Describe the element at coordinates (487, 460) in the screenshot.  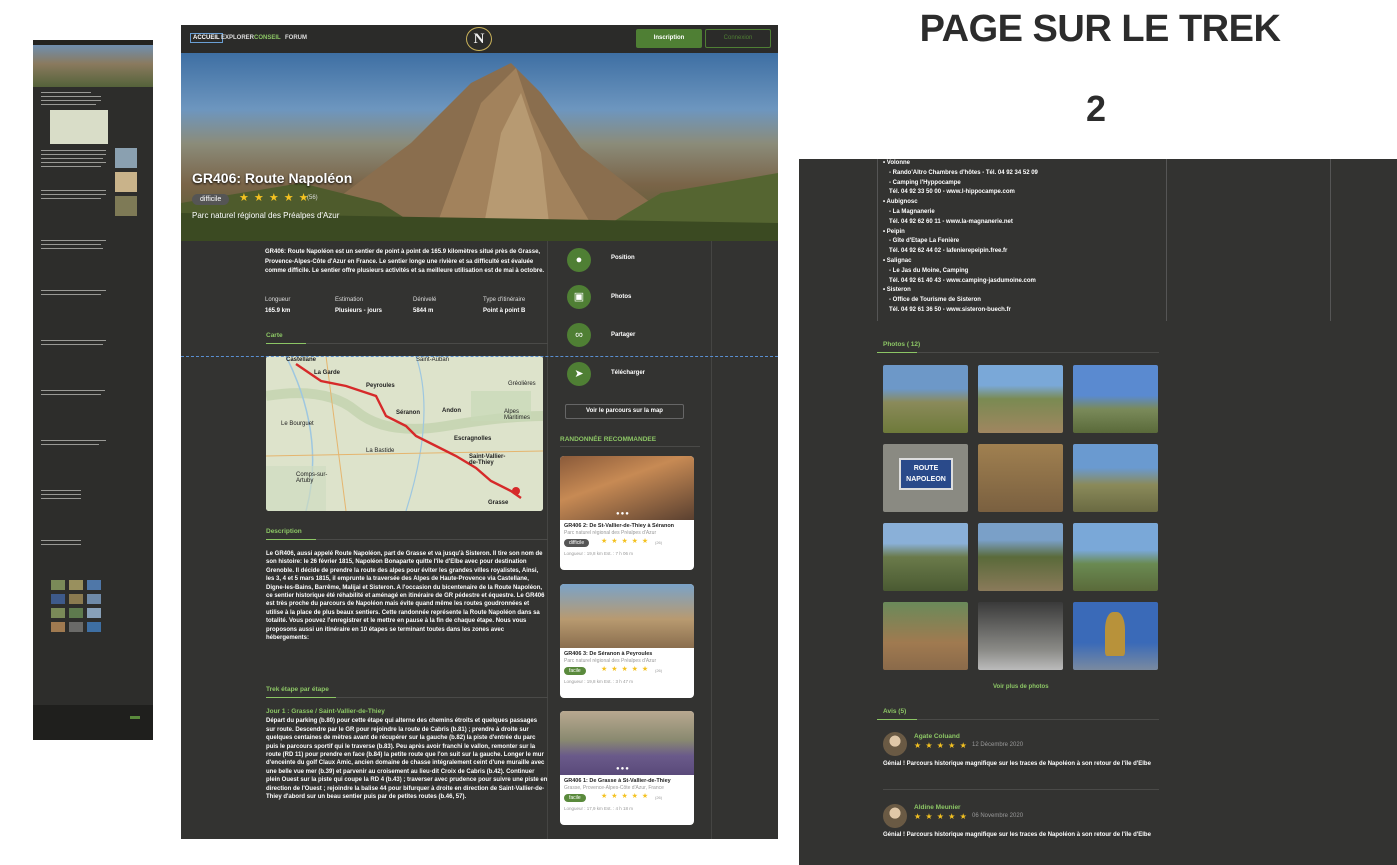
I see `map-label: Saint-Vallier-de-Thiey` at that location.